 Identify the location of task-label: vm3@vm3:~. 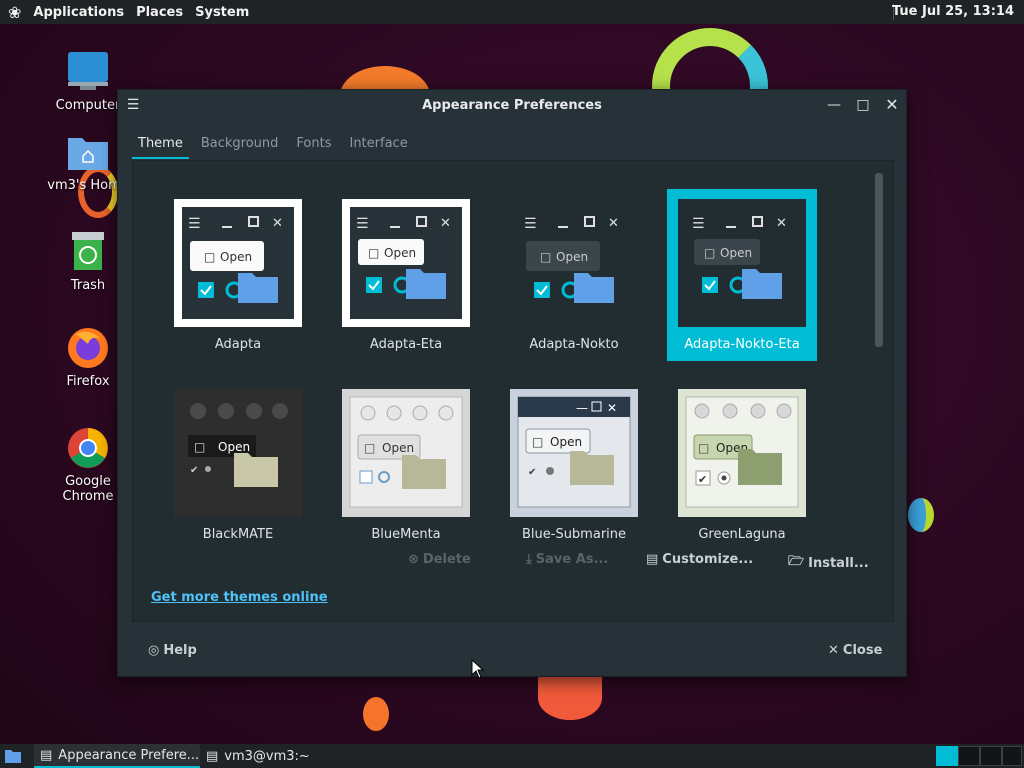
(267, 756).